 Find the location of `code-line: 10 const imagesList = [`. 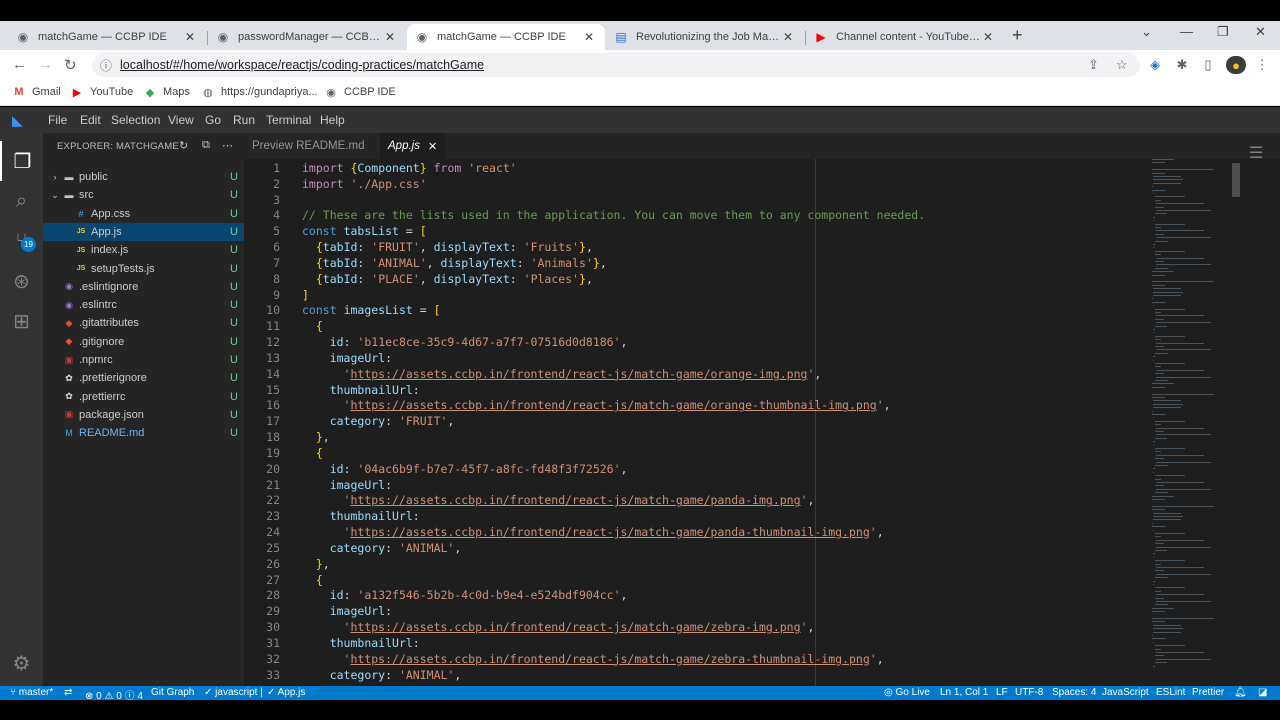

code-line: 10 const imagesList = [ is located at coordinates (744, 311).